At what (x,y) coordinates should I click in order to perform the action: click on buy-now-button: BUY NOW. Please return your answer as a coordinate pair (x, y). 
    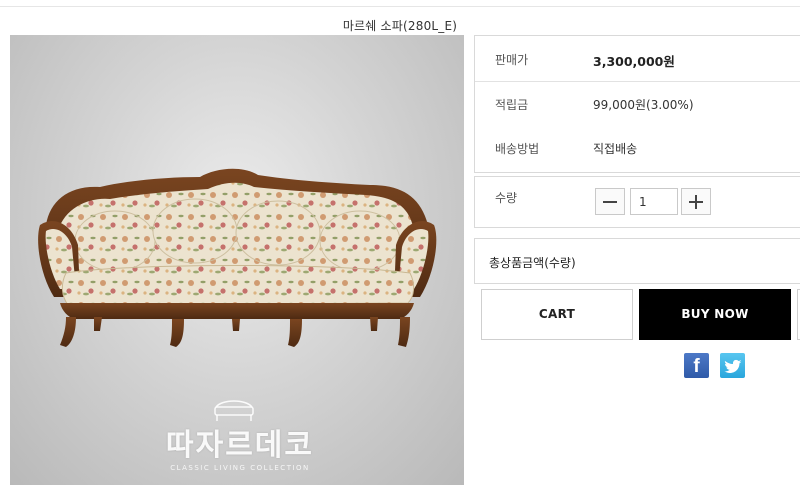
    Looking at the image, I should click on (715, 314).